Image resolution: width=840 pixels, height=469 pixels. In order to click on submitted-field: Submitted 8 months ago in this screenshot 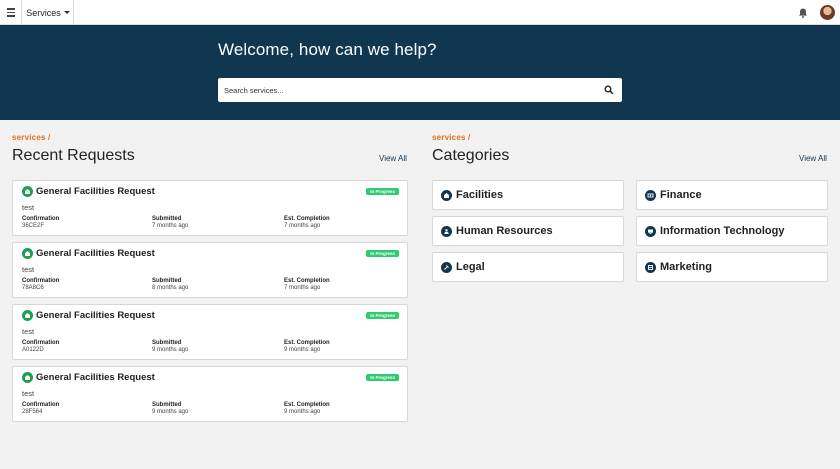, I will do `click(170, 285)`.